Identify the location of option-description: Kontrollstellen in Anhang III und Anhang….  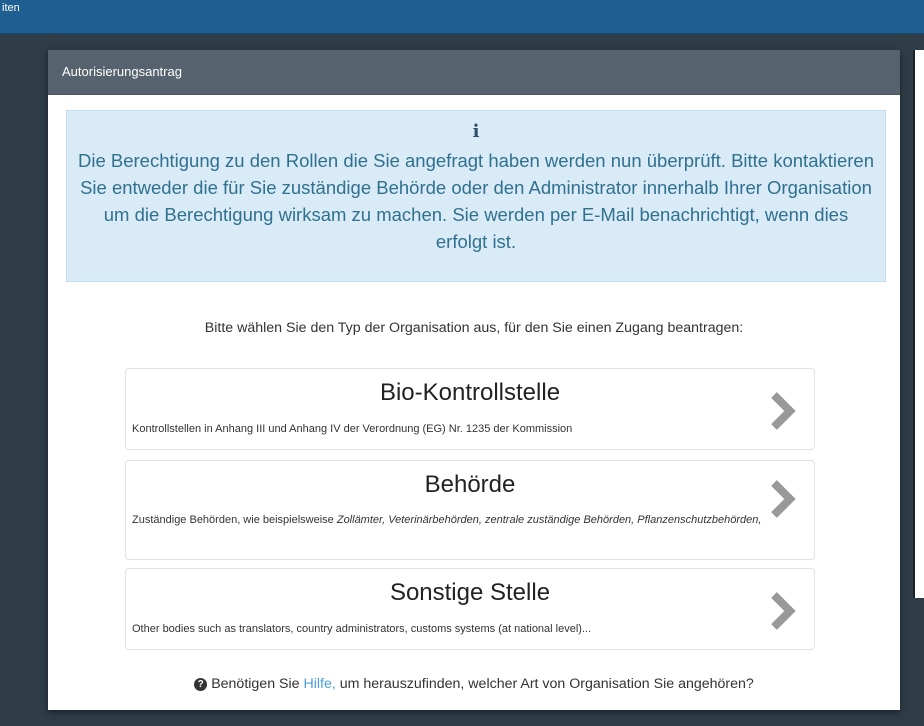
(352, 429).